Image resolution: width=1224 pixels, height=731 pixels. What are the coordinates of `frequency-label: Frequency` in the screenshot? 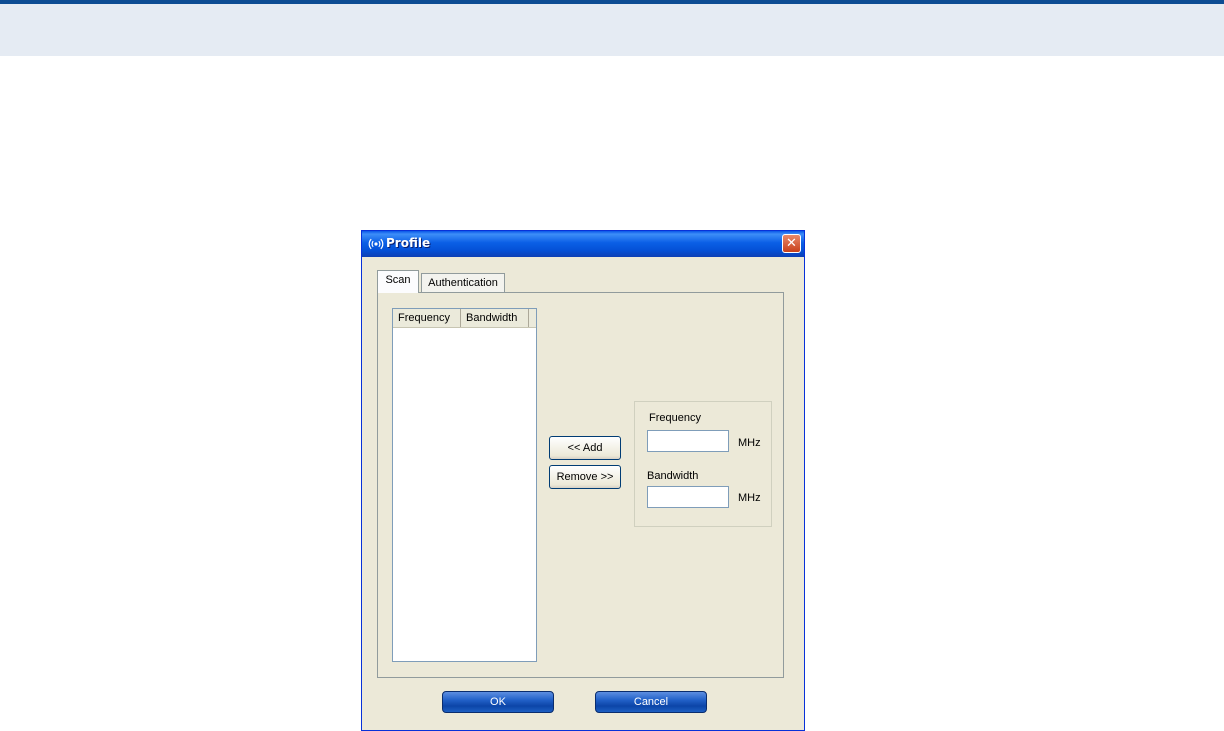 It's located at (675, 418).